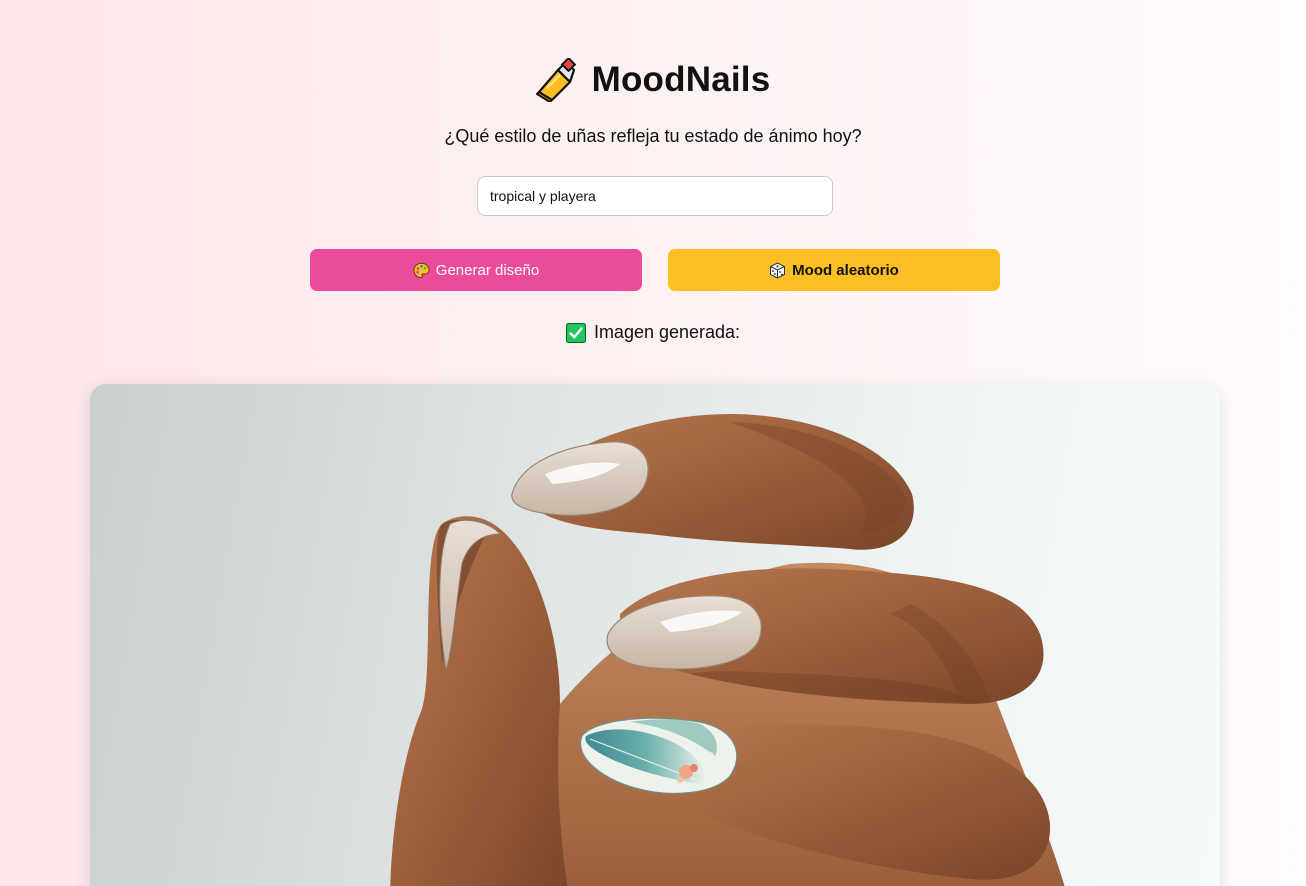  Describe the element at coordinates (667, 332) in the screenshot. I see `status-text: Imagen generada:` at that location.